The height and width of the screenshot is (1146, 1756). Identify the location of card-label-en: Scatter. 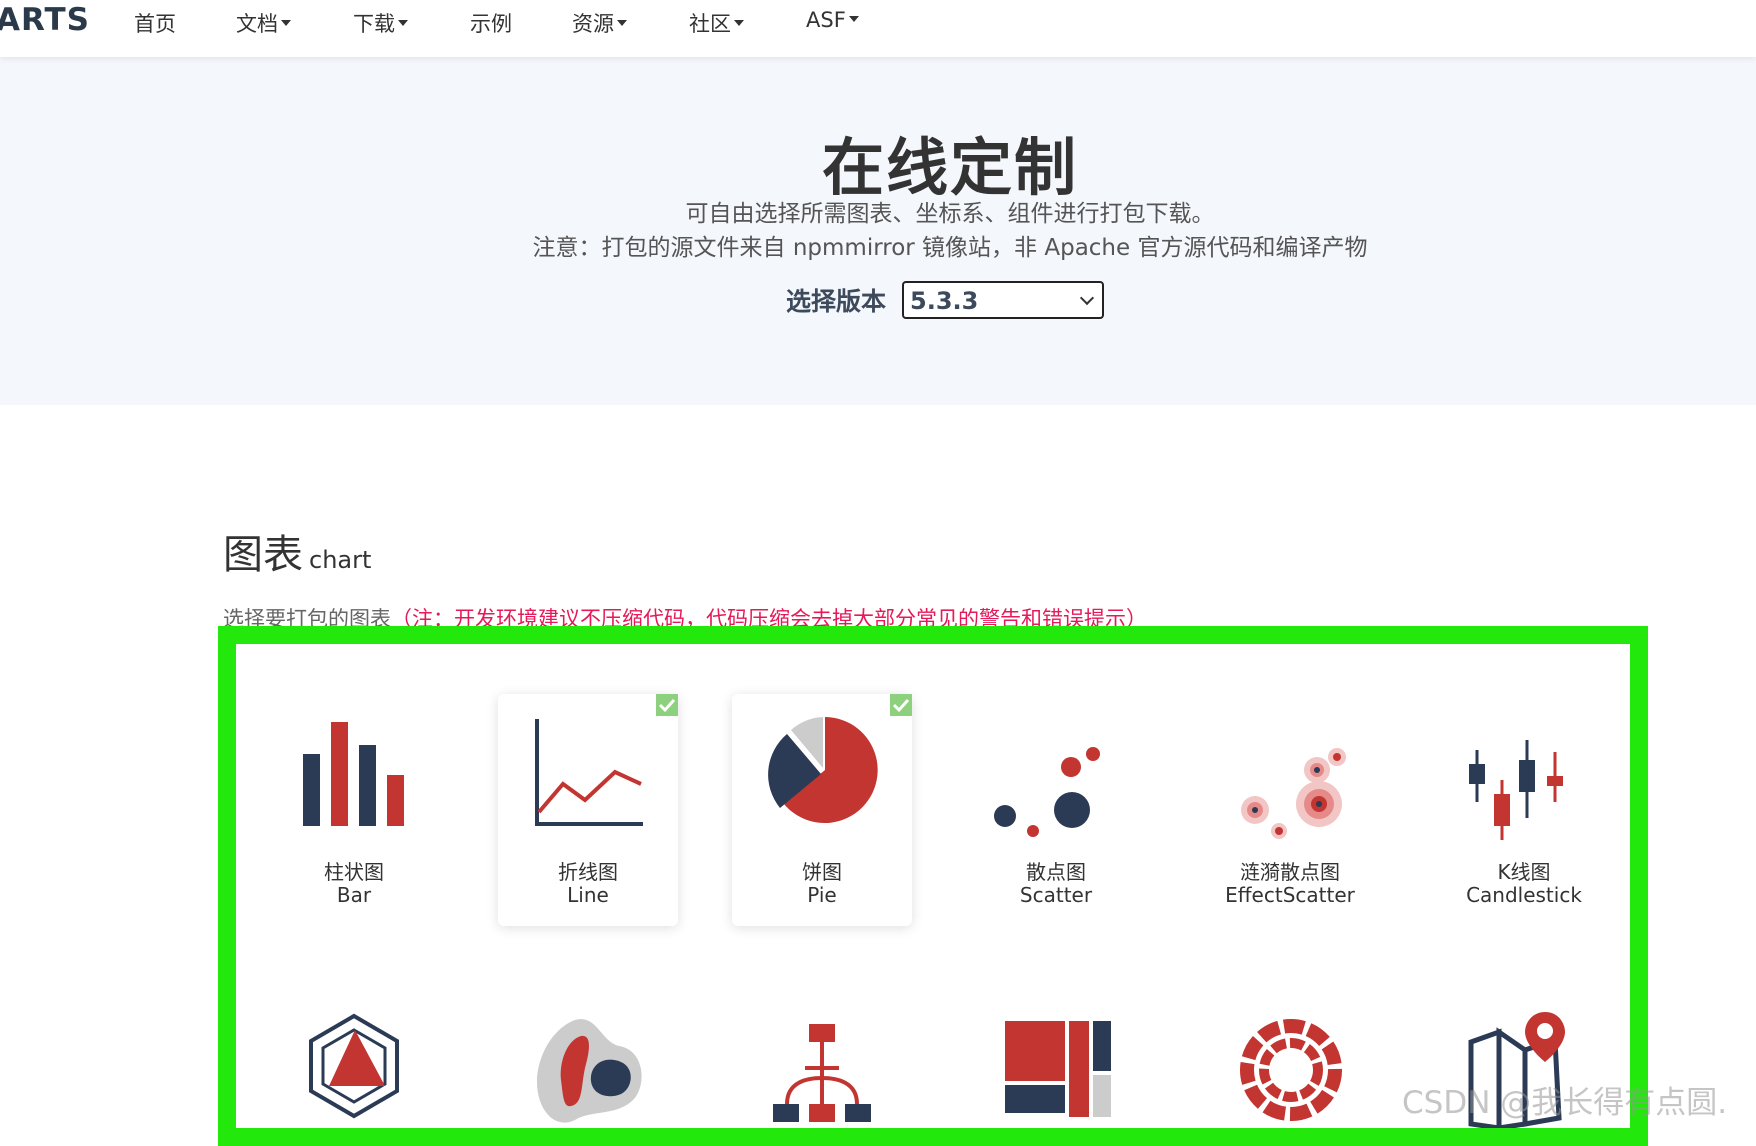
(1056, 895).